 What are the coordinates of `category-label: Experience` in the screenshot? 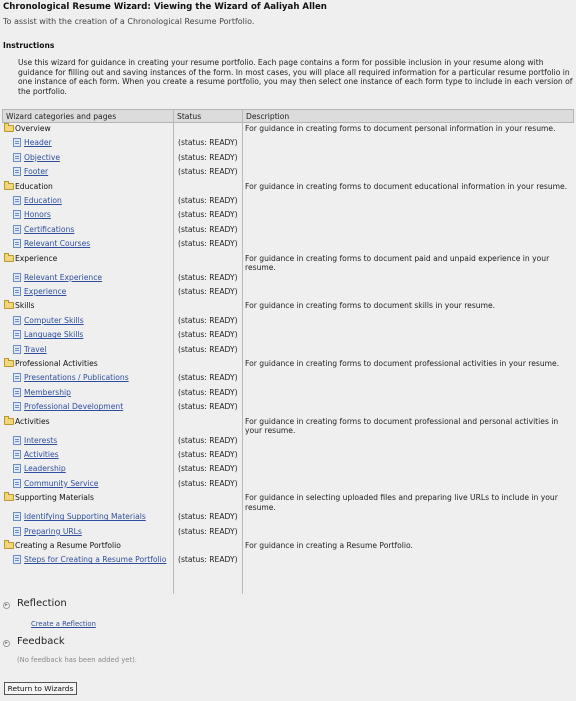 It's located at (36, 258).